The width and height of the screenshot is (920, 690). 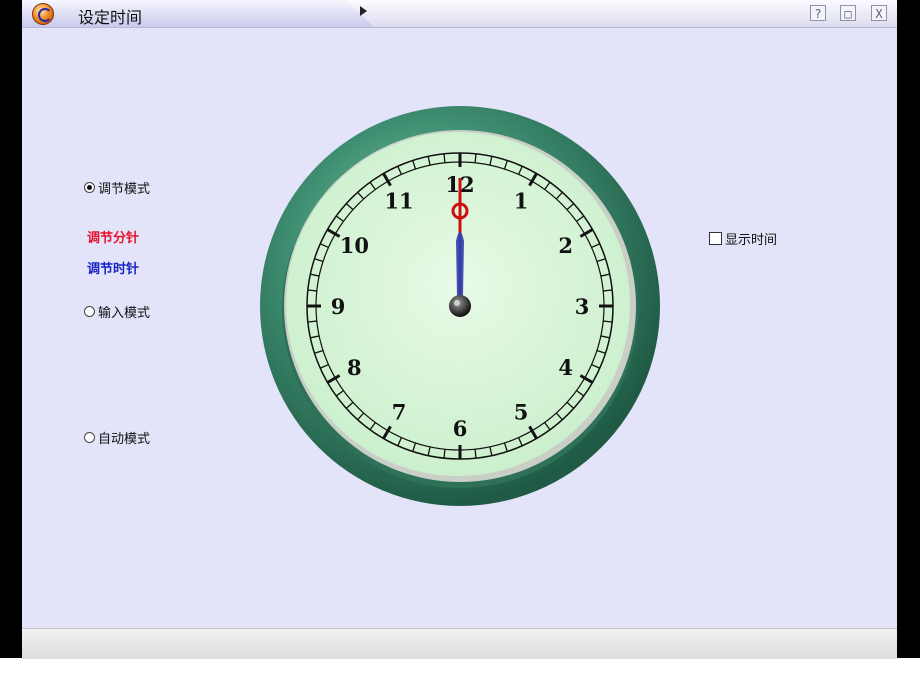 I want to click on title-tab, so click(x=198, y=13).